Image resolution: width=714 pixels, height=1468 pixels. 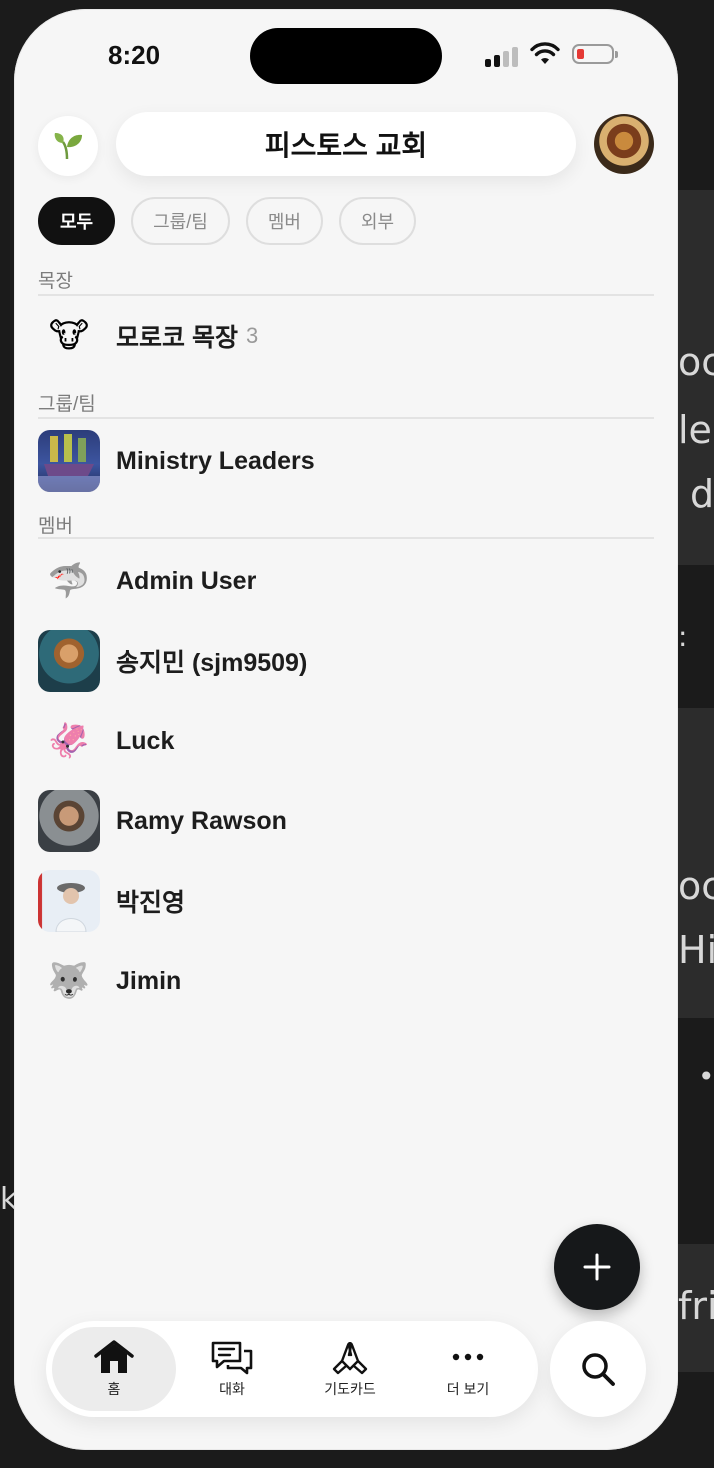 I want to click on search-button, so click(x=598, y=1369).